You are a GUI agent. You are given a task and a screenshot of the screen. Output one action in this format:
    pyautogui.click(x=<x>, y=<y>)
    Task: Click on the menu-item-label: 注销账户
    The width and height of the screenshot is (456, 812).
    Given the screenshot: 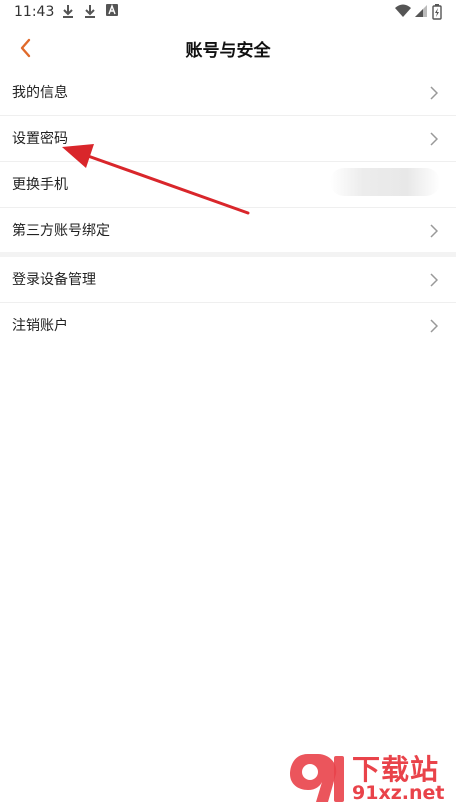 What is the action you would take?
    pyautogui.click(x=40, y=326)
    